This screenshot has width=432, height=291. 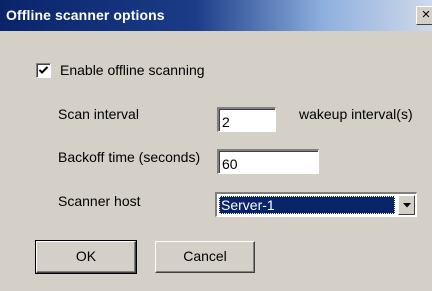 I want to click on scan-interval-label: Scan interval, so click(x=98, y=114).